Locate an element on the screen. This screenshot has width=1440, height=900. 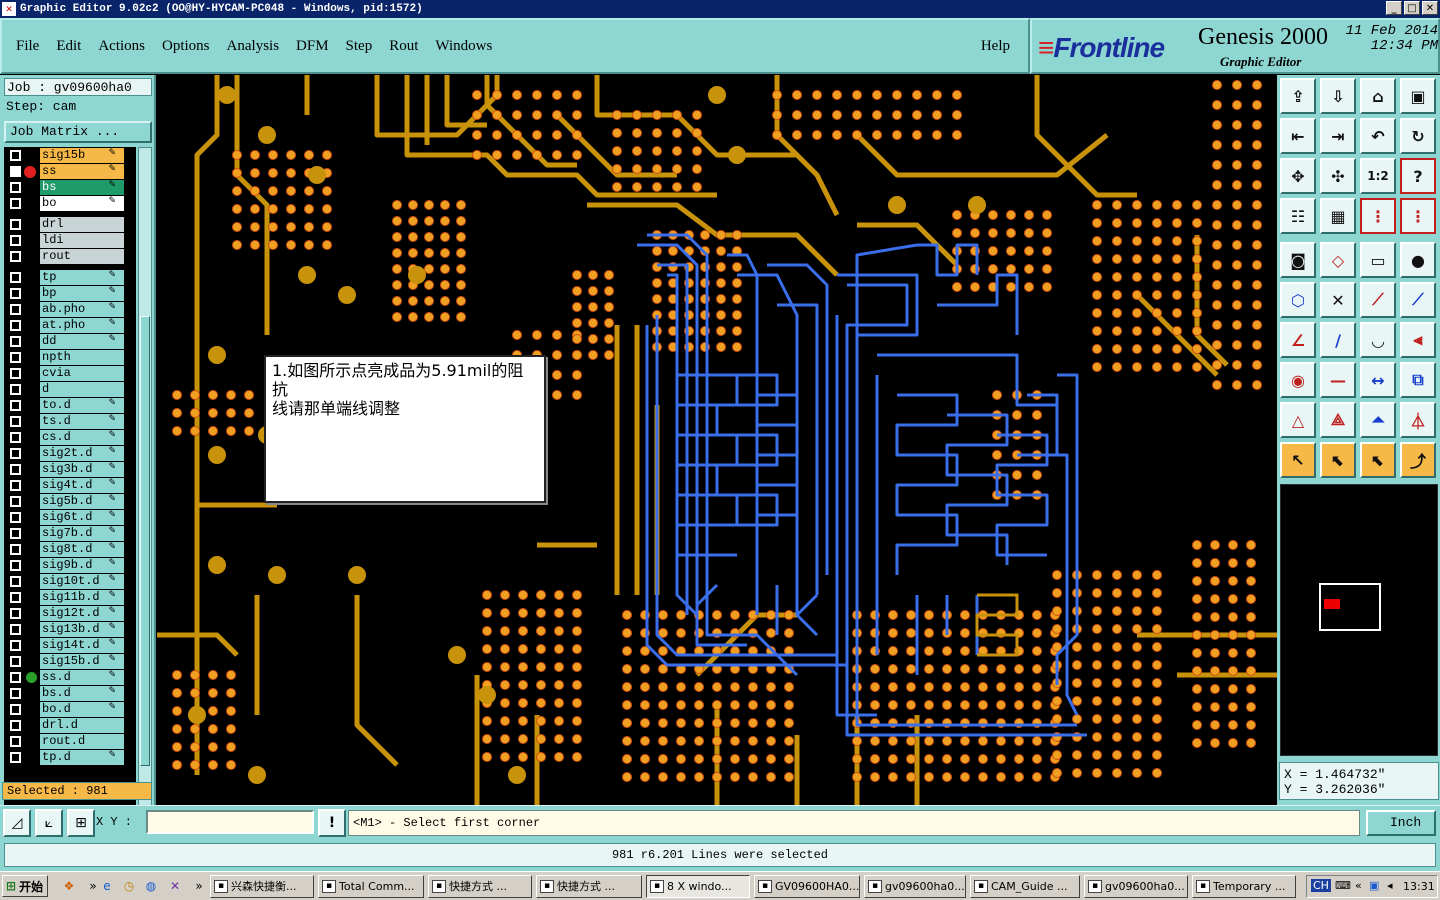
tray-clock: 13:31 is located at coordinates (1419, 886).